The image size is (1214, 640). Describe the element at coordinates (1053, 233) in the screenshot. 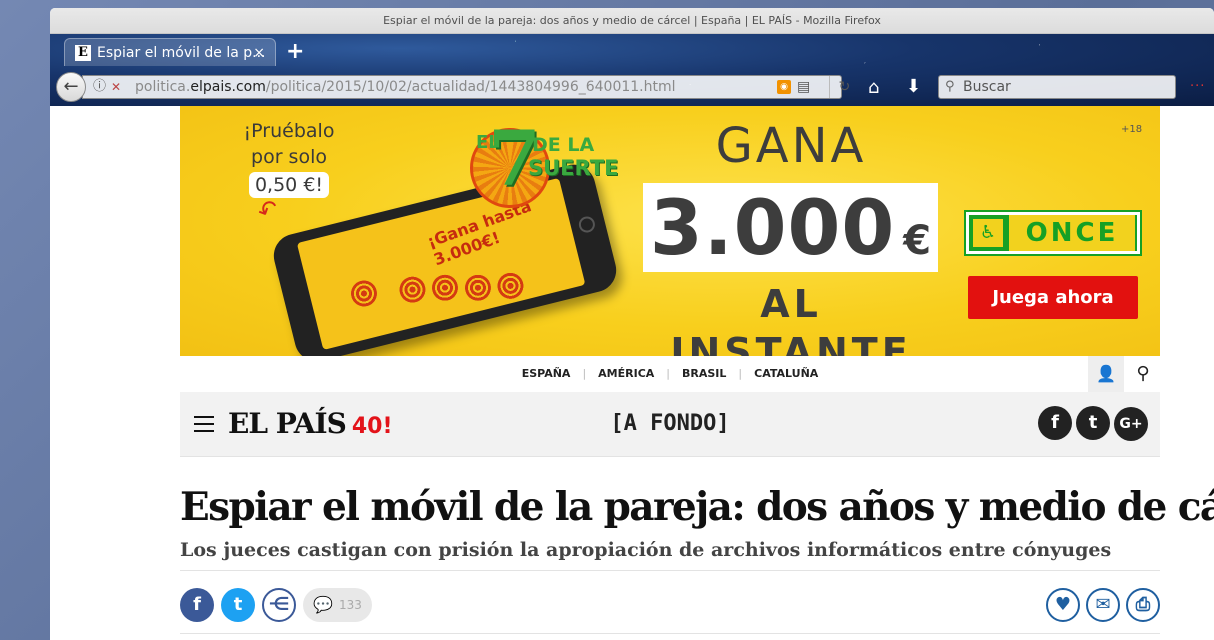

I see `once-logo: ♿ ONCE` at that location.